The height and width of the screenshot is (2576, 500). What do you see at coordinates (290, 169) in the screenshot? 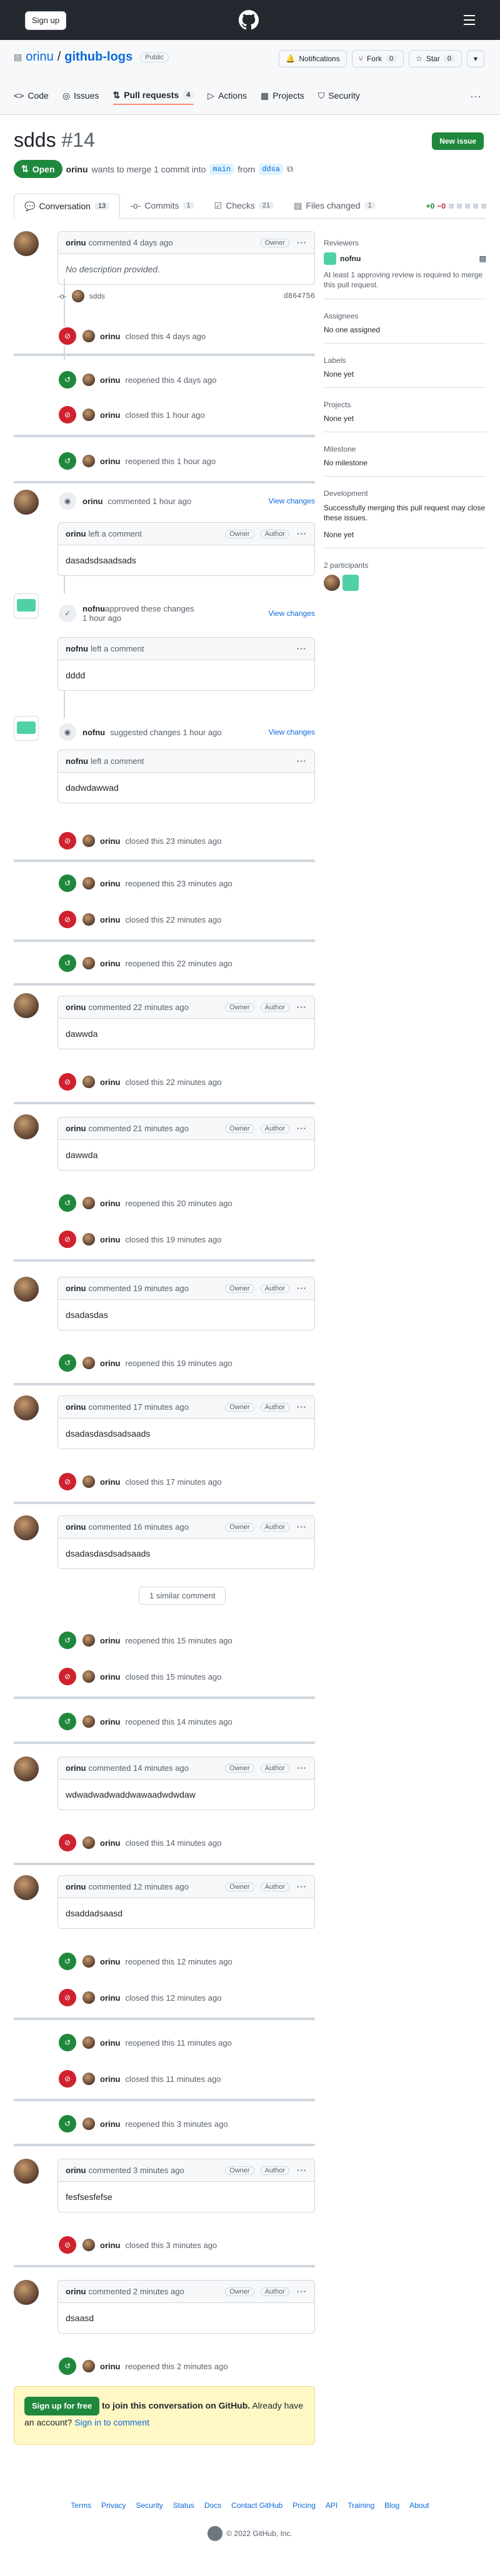
I see `copy-icon: ⧉` at bounding box center [290, 169].